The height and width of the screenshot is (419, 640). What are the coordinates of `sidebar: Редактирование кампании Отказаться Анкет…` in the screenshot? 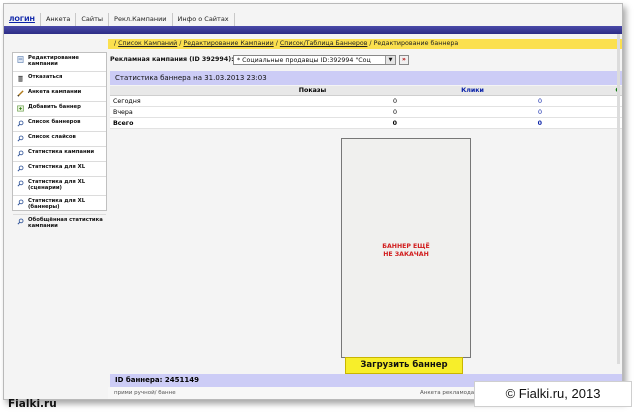 It's located at (59, 140).